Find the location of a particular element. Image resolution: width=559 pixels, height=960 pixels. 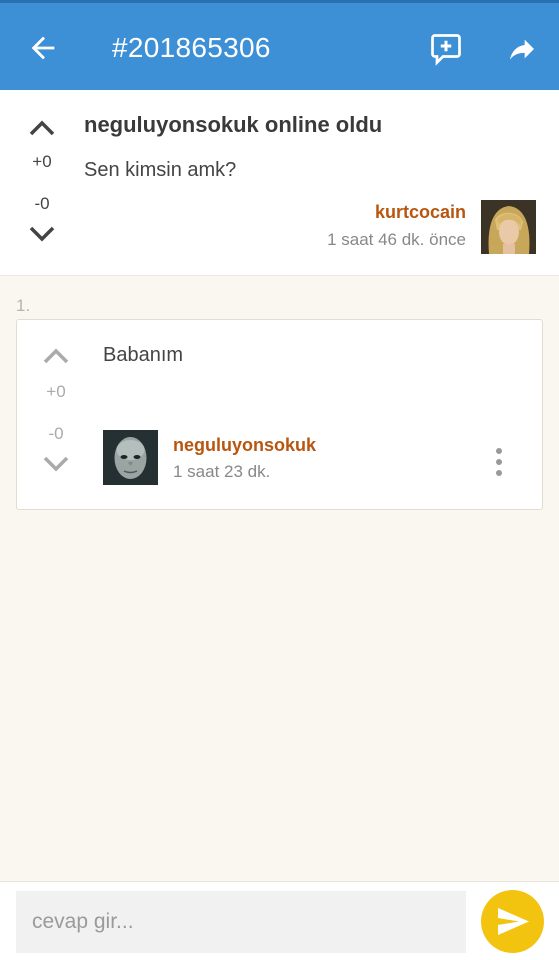

reply-input is located at coordinates (241, 922).